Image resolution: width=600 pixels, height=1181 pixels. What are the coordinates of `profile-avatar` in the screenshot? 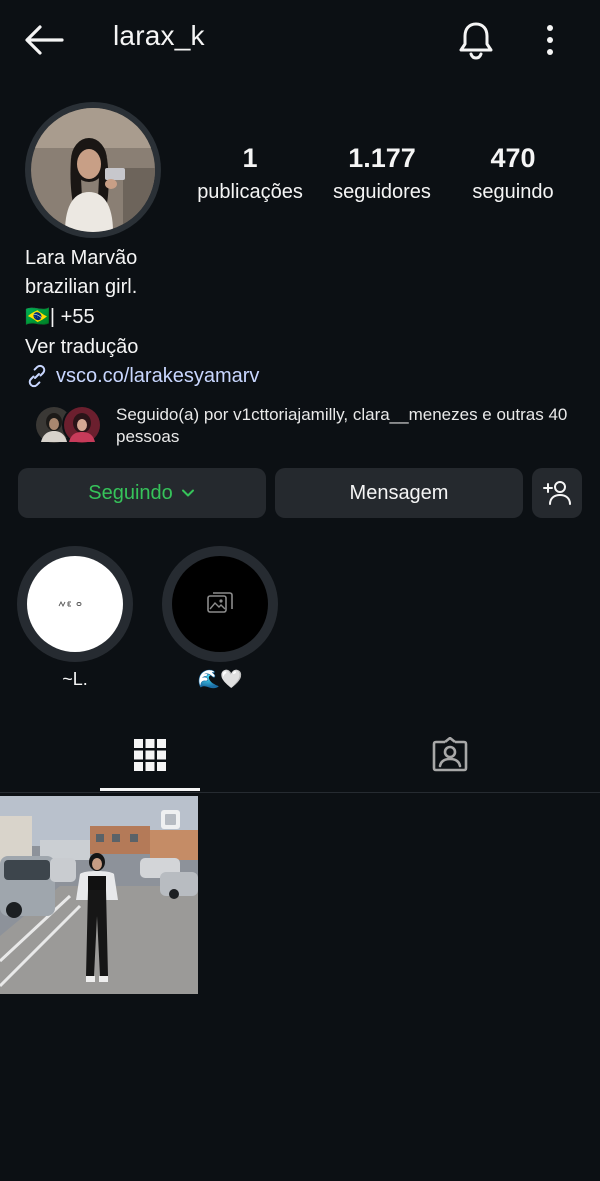 It's located at (93, 170).